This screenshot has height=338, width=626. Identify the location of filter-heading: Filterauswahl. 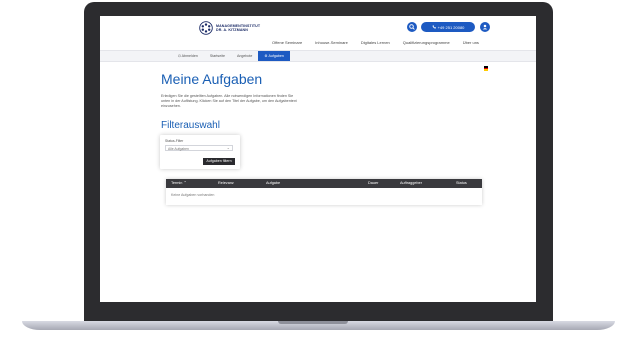
(190, 125).